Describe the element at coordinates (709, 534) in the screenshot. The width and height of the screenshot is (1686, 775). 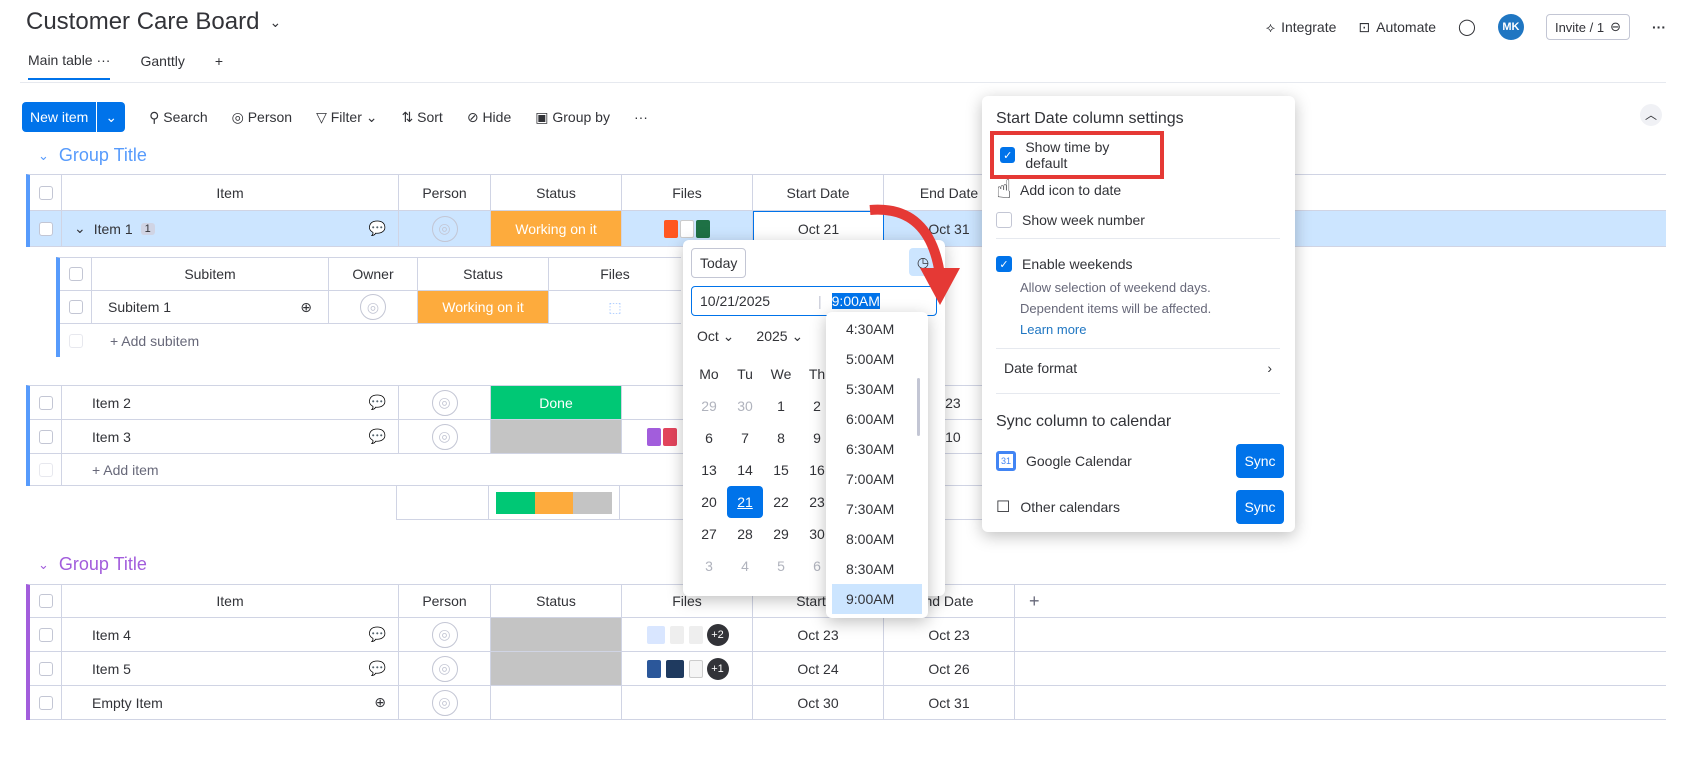
I see `calendar-day: 27` at that location.